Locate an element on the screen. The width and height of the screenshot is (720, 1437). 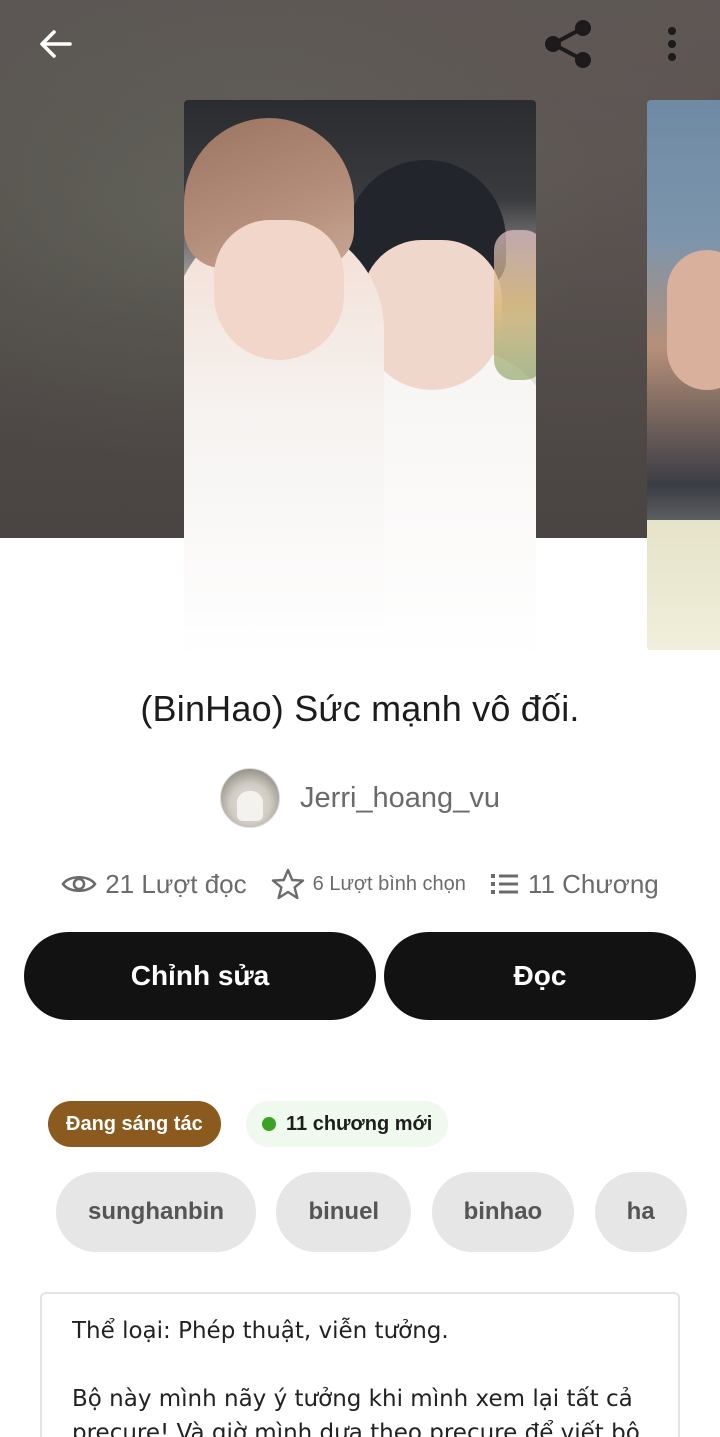
eye-icon is located at coordinates (79, 884).